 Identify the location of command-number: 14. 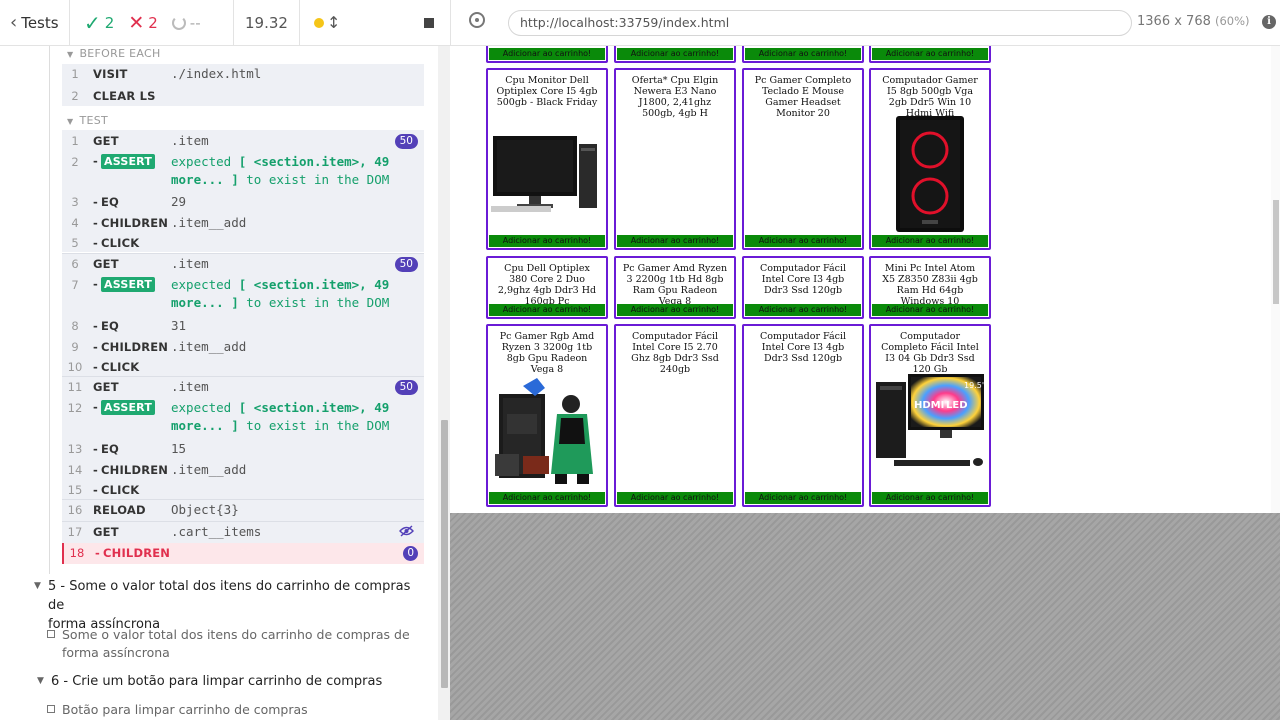
(75, 470).